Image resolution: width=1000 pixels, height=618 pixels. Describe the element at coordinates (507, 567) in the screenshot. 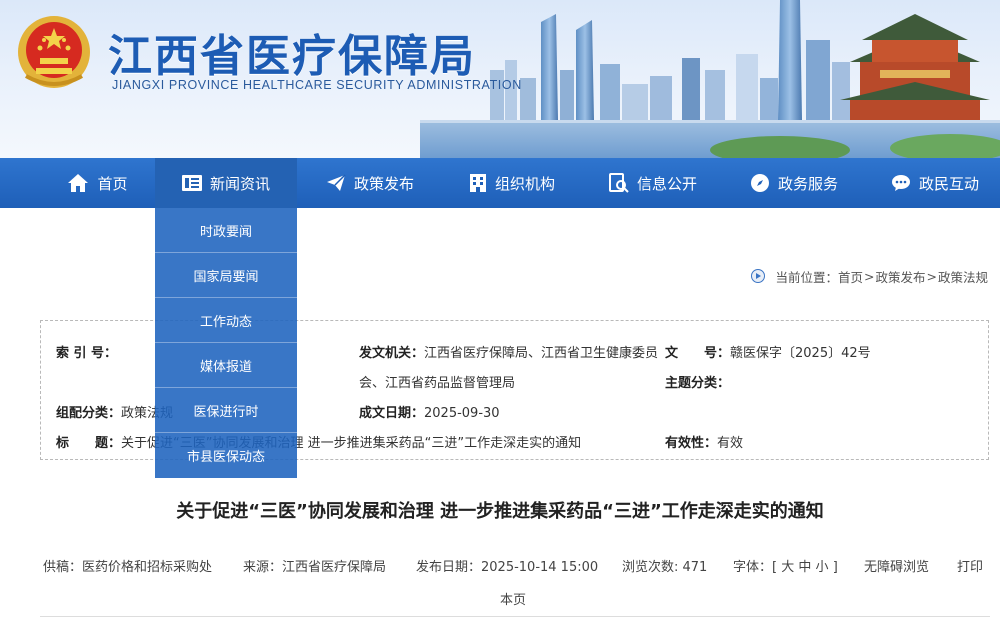

I see `article-publish-date: 发布日期：2025-10-14 15:00` at that location.